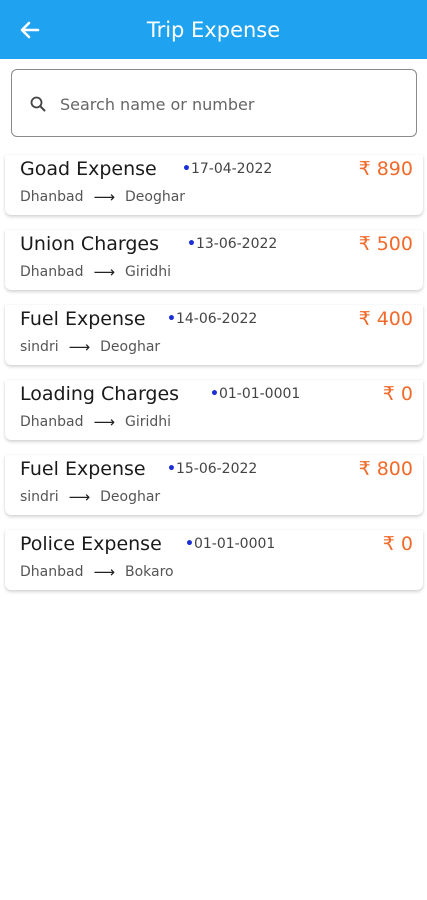 Image resolution: width=427 pixels, height=900 pixels. Describe the element at coordinates (216, 319) in the screenshot. I see `expense-date-text: 14-06-2022` at that location.